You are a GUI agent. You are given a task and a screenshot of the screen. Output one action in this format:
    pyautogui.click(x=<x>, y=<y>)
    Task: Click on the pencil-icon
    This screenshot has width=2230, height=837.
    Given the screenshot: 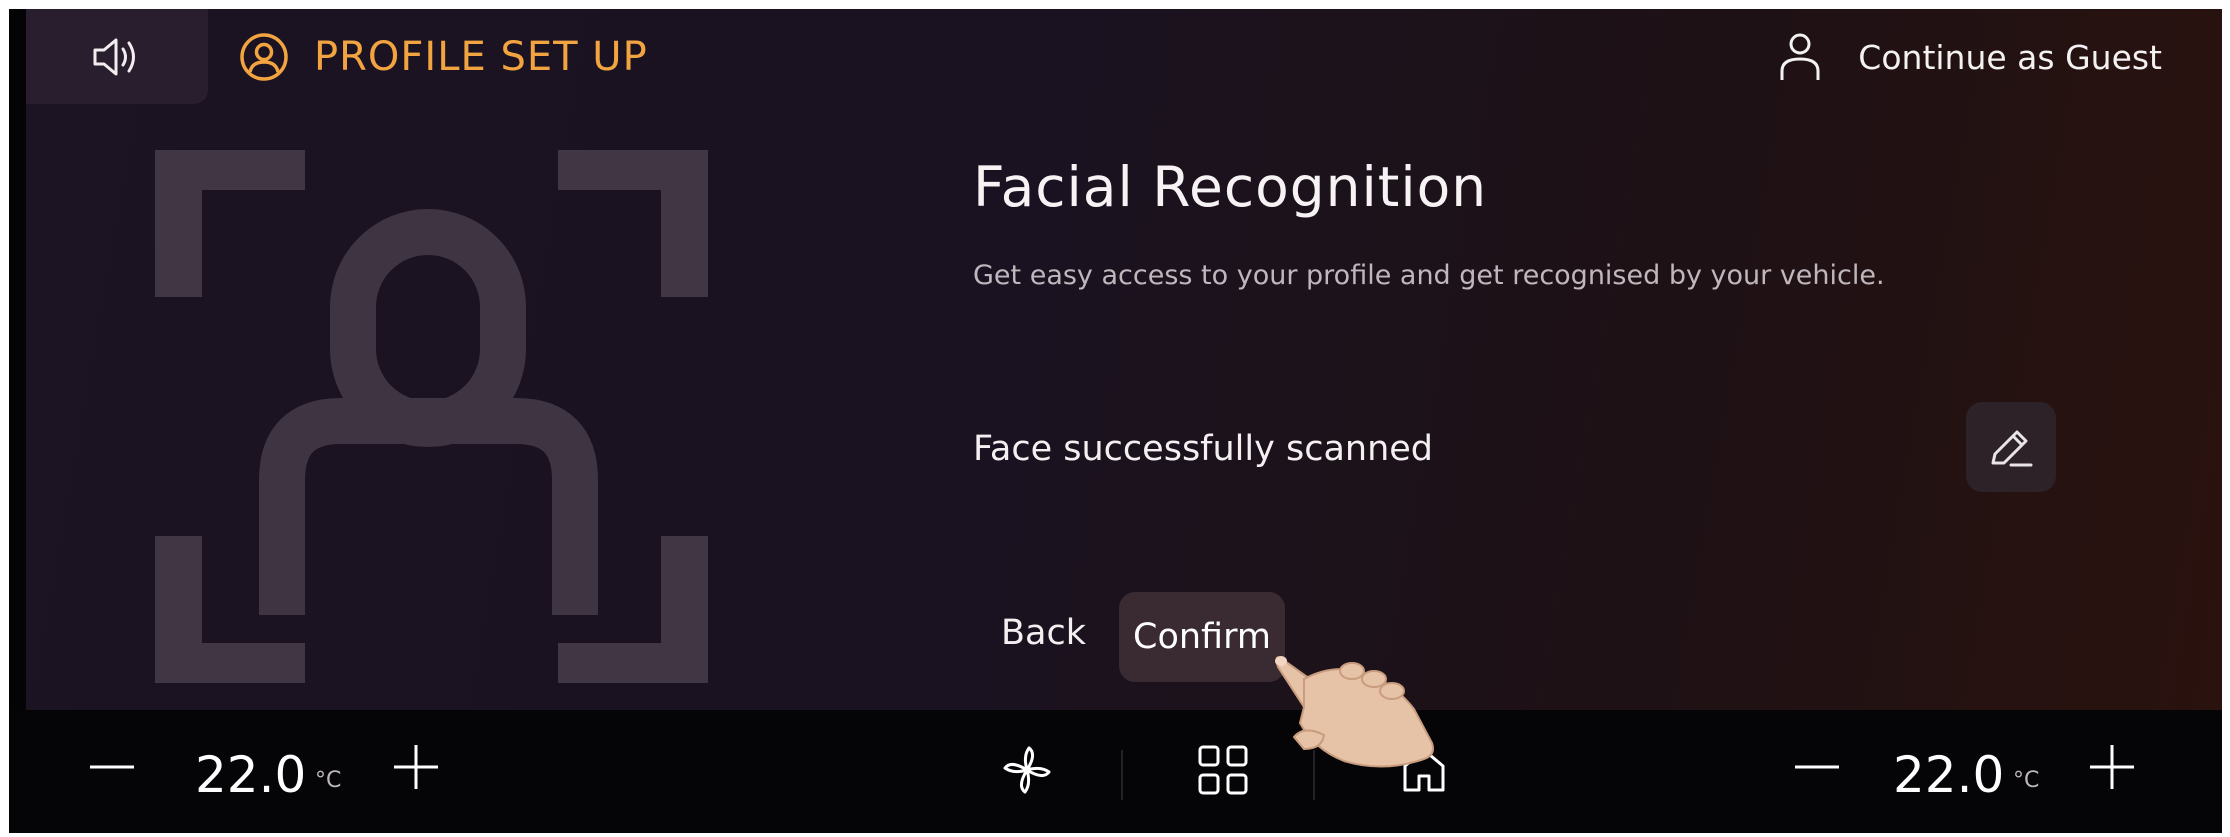 What is the action you would take?
    pyautogui.click(x=2012, y=448)
    